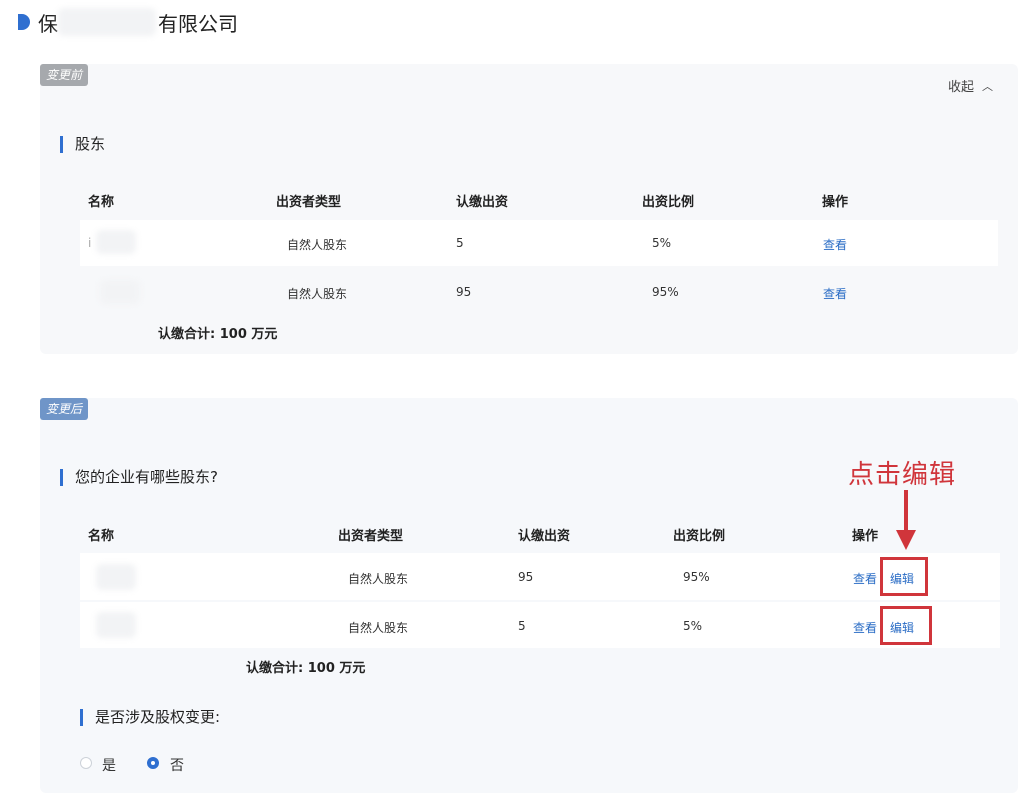 This screenshot has height=807, width=1022. Describe the element at coordinates (198, 24) in the screenshot. I see `company-name-suffix: 有限公司` at that location.